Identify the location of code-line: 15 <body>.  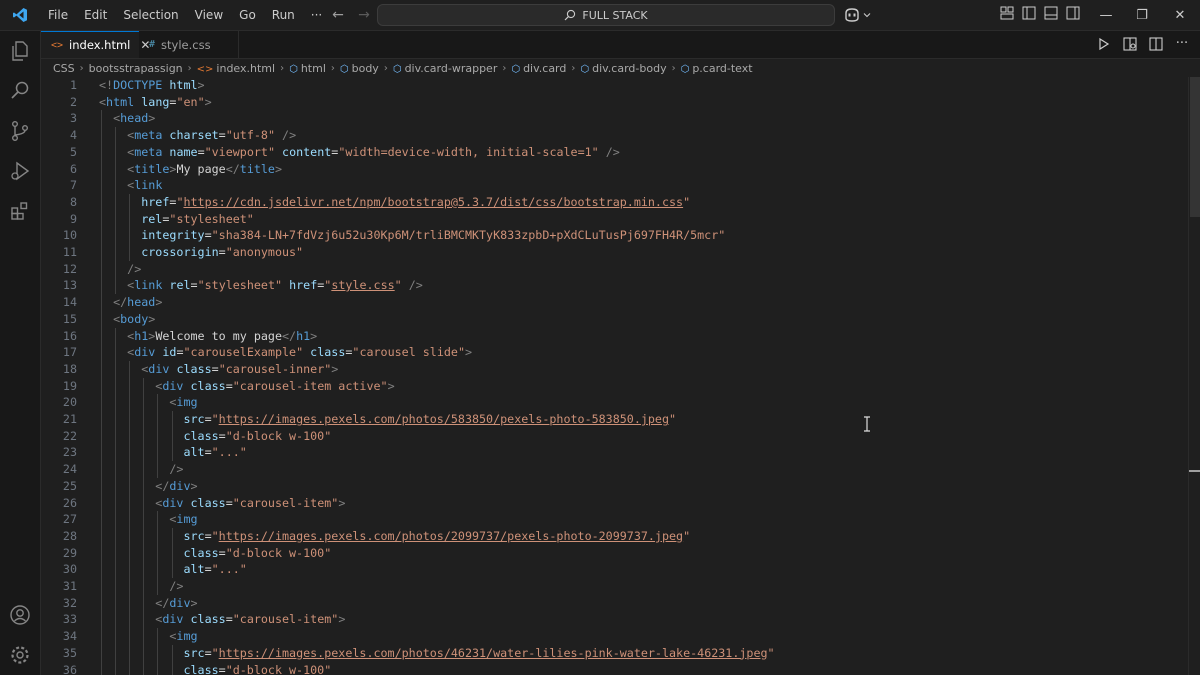
(614, 319).